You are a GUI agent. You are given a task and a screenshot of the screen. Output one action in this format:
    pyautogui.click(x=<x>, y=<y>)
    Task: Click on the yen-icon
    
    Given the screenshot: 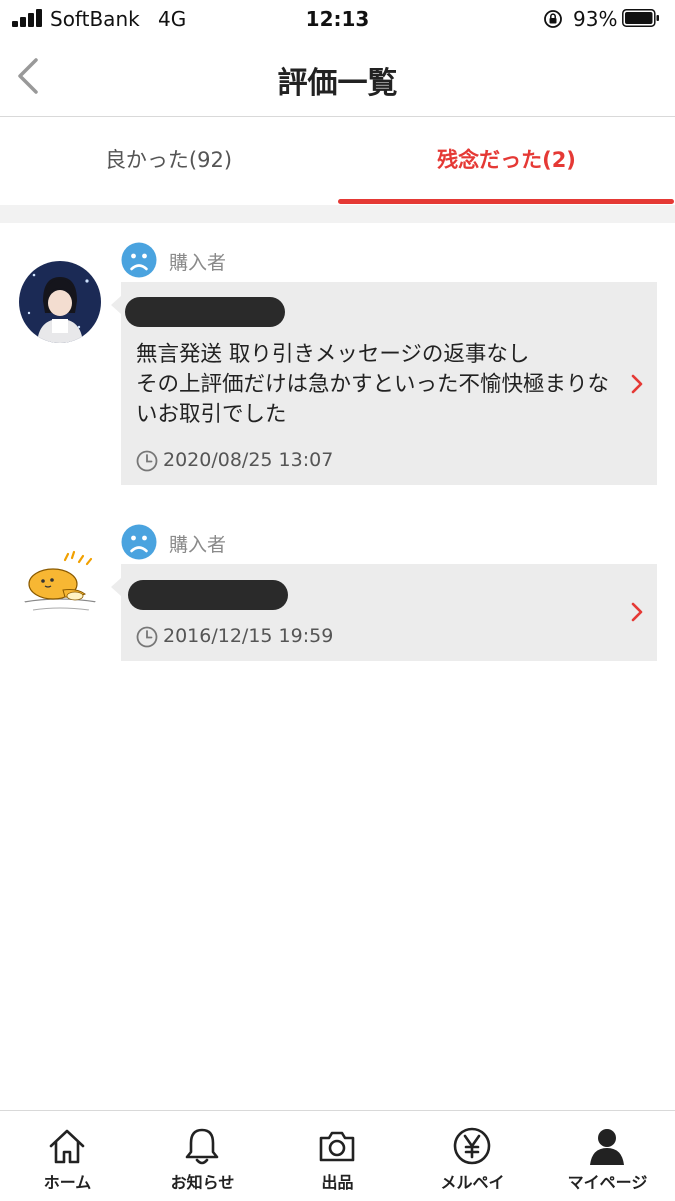 What is the action you would take?
    pyautogui.click(x=472, y=1146)
    